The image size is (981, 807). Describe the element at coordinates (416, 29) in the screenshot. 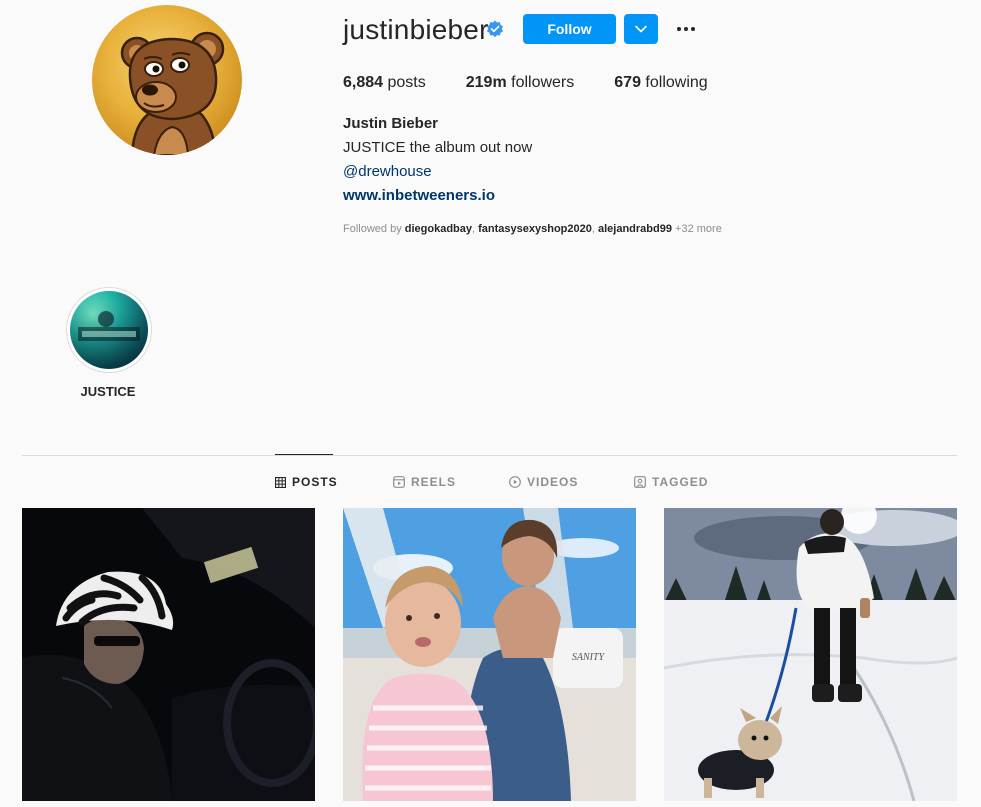

I see `profile-username: justinbieber` at that location.